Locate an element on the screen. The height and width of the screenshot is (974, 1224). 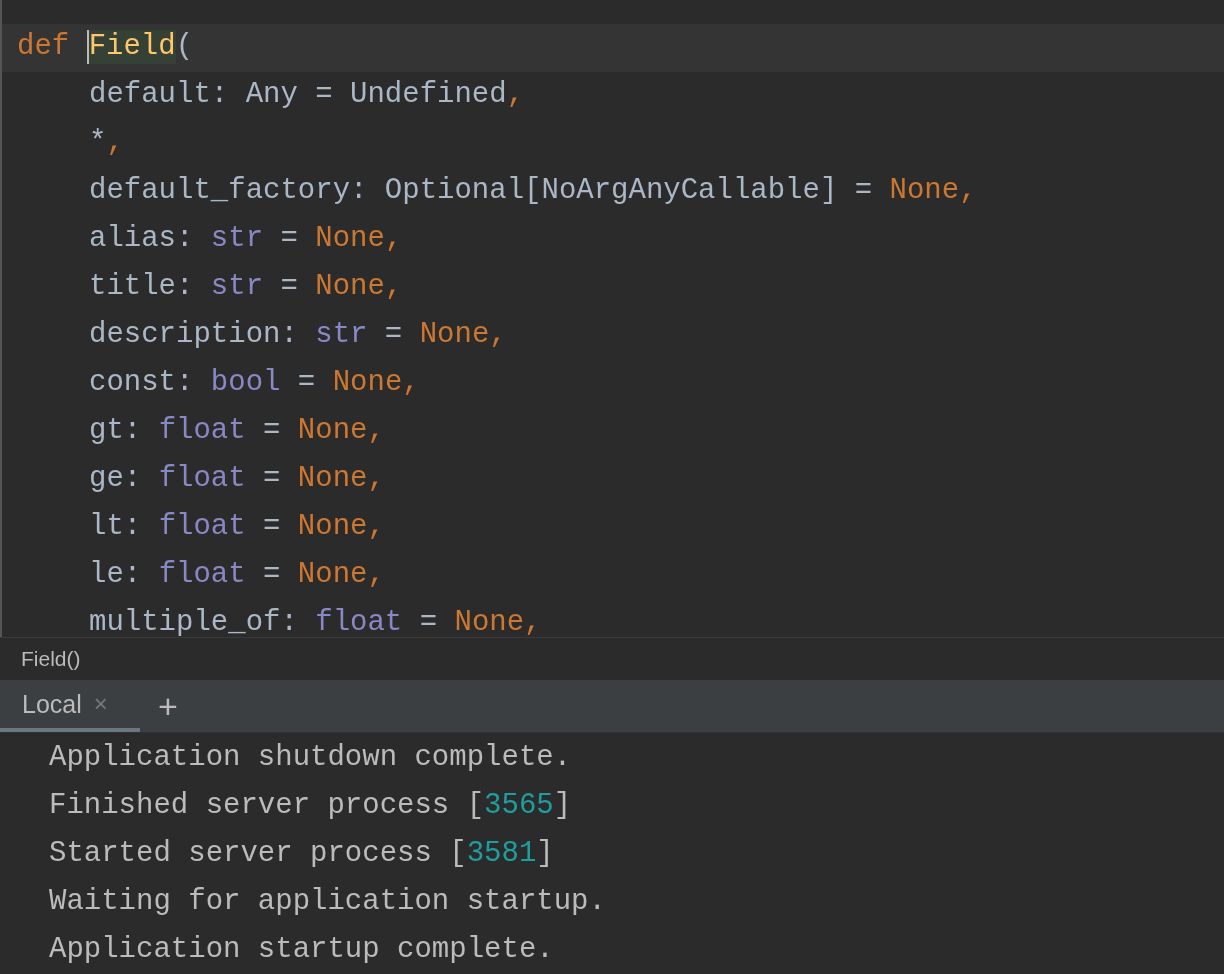
code-line: description: str = None, is located at coordinates (298, 335).